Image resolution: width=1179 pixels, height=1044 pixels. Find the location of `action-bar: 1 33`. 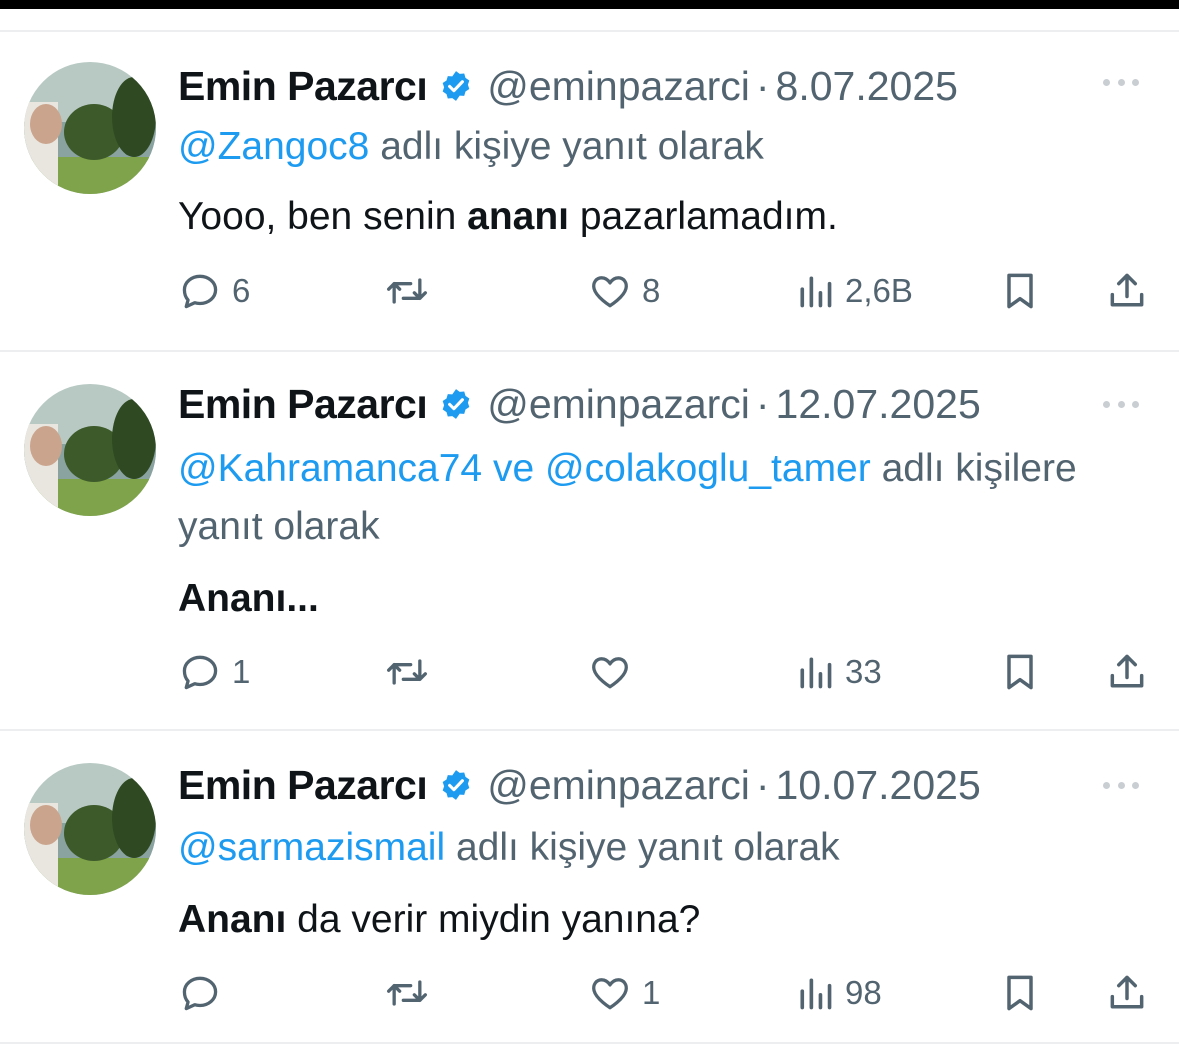

action-bar: 1 33 is located at coordinates (589, 672).